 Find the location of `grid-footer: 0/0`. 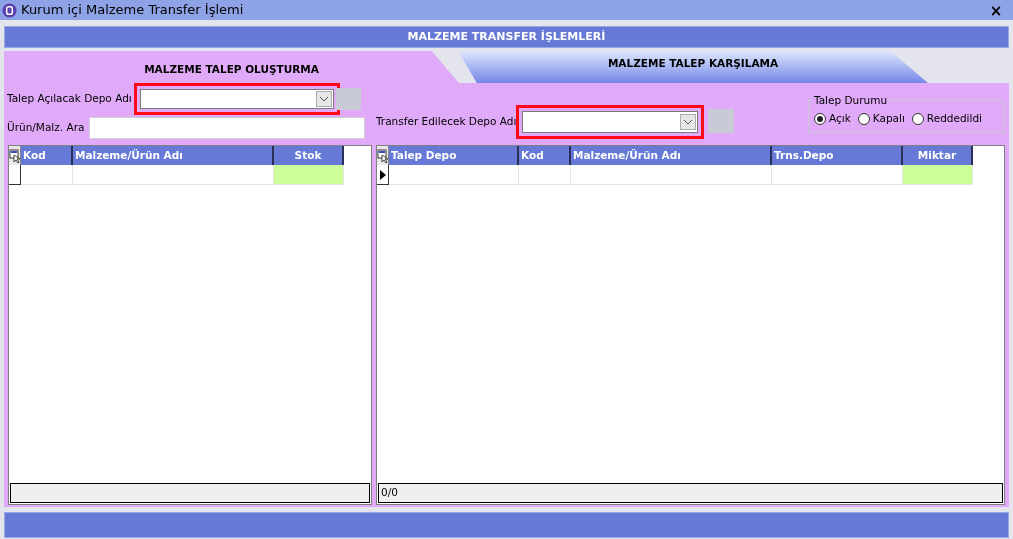

grid-footer: 0/0 is located at coordinates (690, 493).